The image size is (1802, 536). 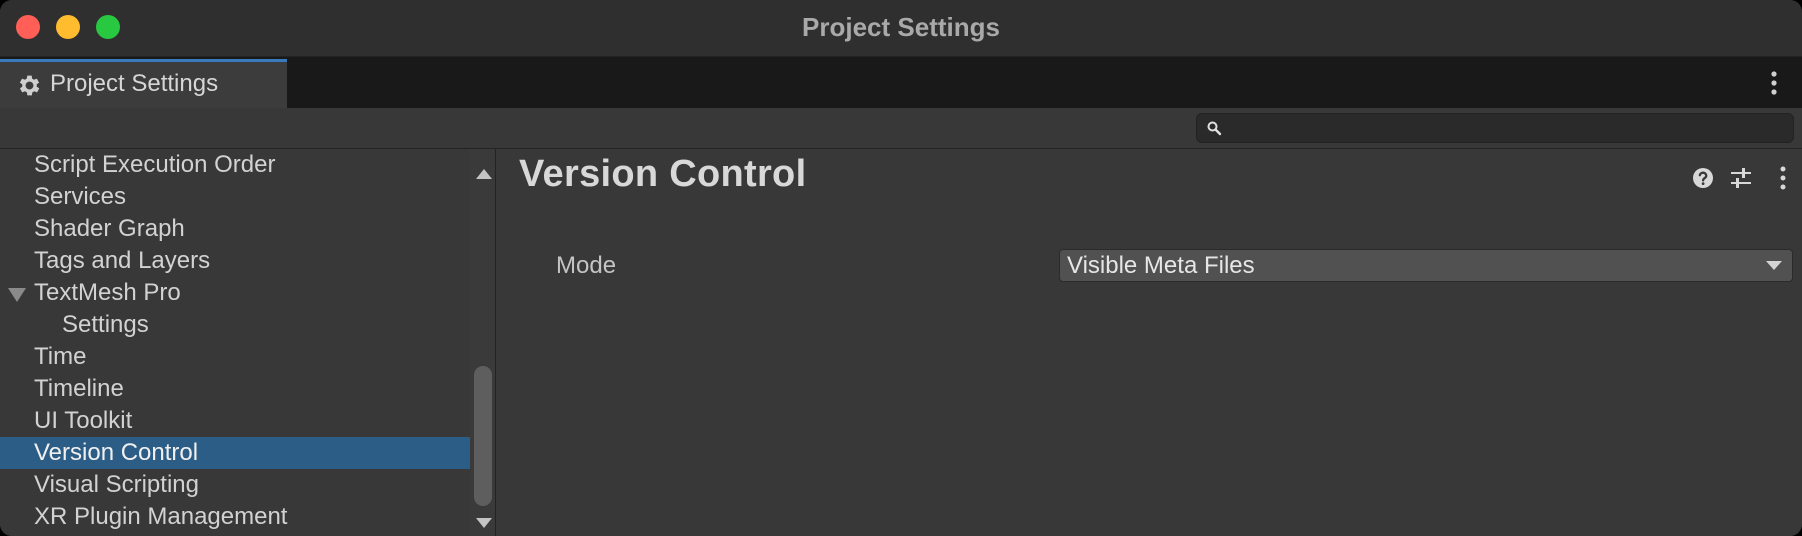 What do you see at coordinates (235, 485) in the screenshot?
I see `sidebar-item-visual-scripting: Visual Scripting` at bounding box center [235, 485].